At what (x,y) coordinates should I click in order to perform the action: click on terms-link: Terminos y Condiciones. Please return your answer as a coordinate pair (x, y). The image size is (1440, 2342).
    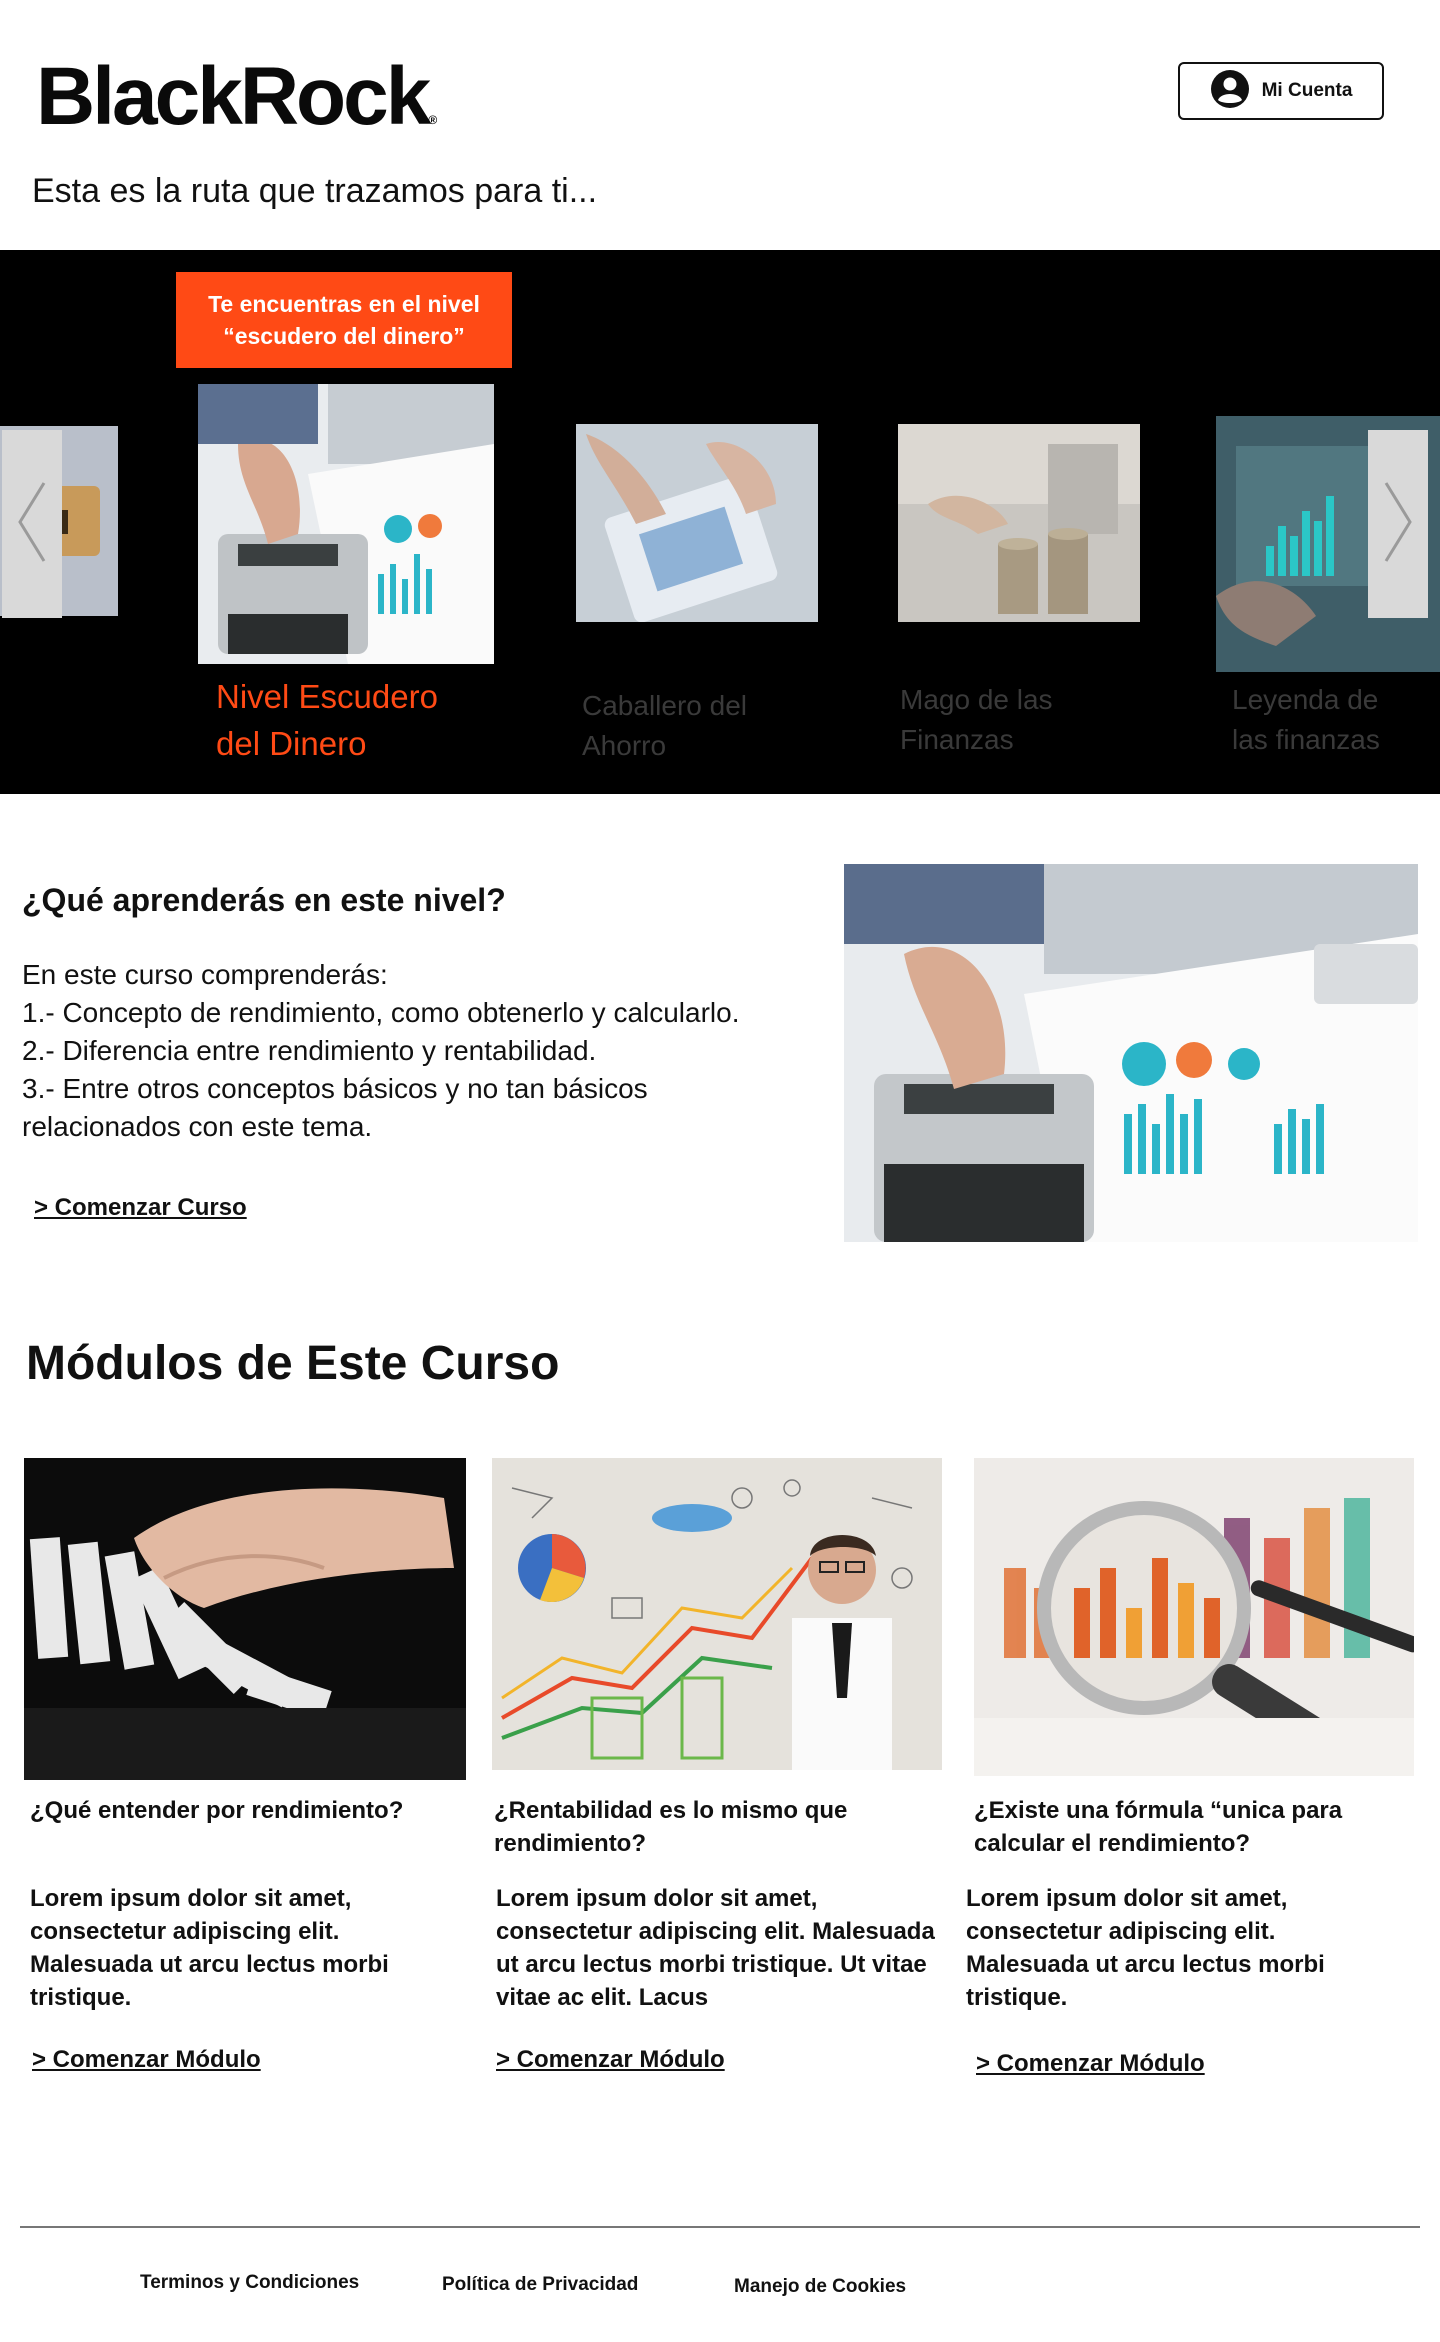
    Looking at the image, I should click on (249, 2283).